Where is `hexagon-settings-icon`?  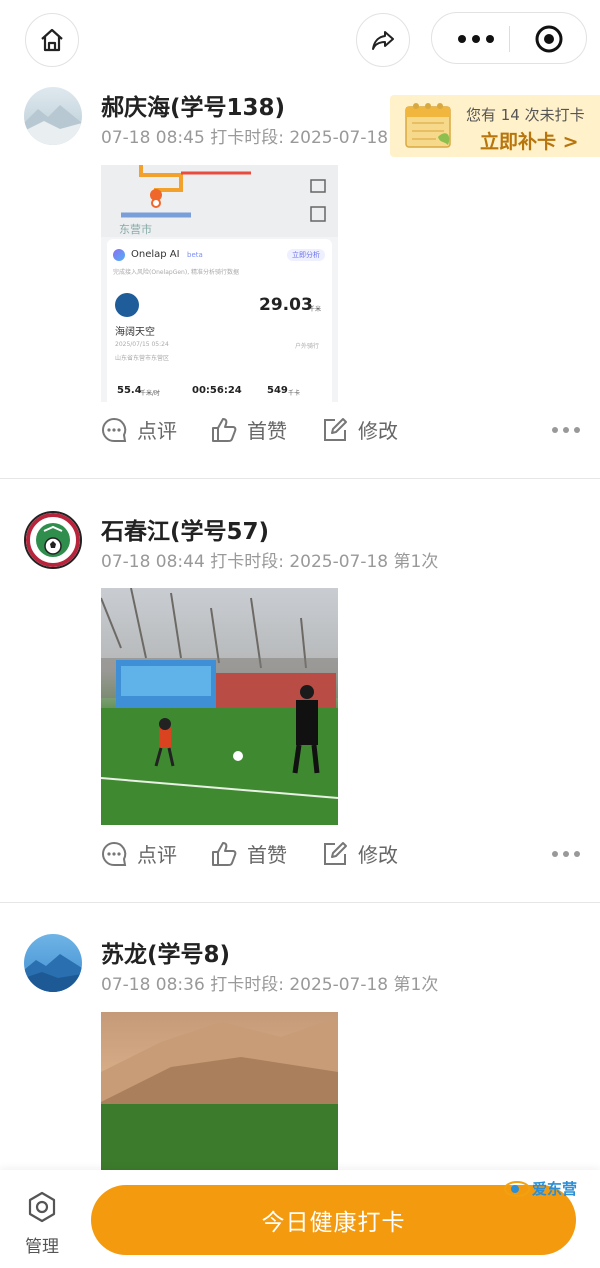
hexagon-settings-icon is located at coordinates (42, 1207).